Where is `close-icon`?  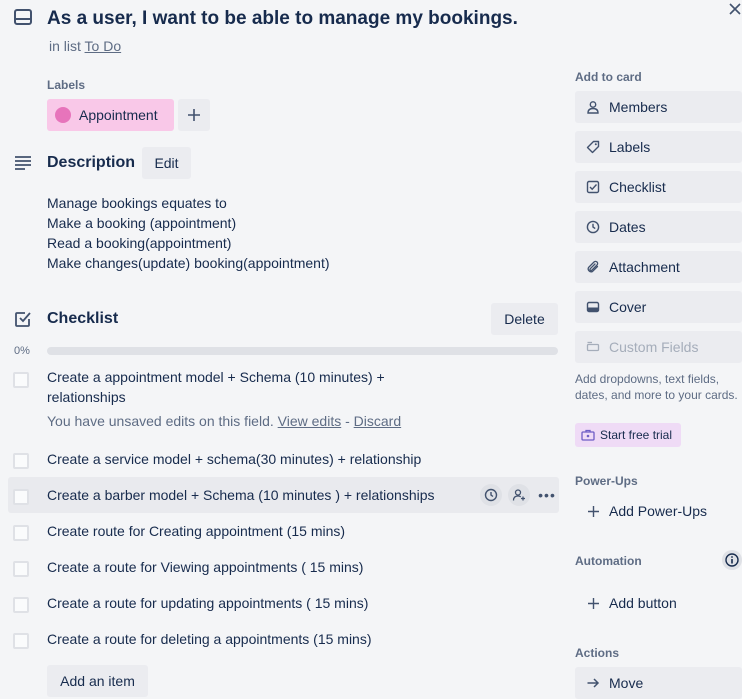 close-icon is located at coordinates (734, 9).